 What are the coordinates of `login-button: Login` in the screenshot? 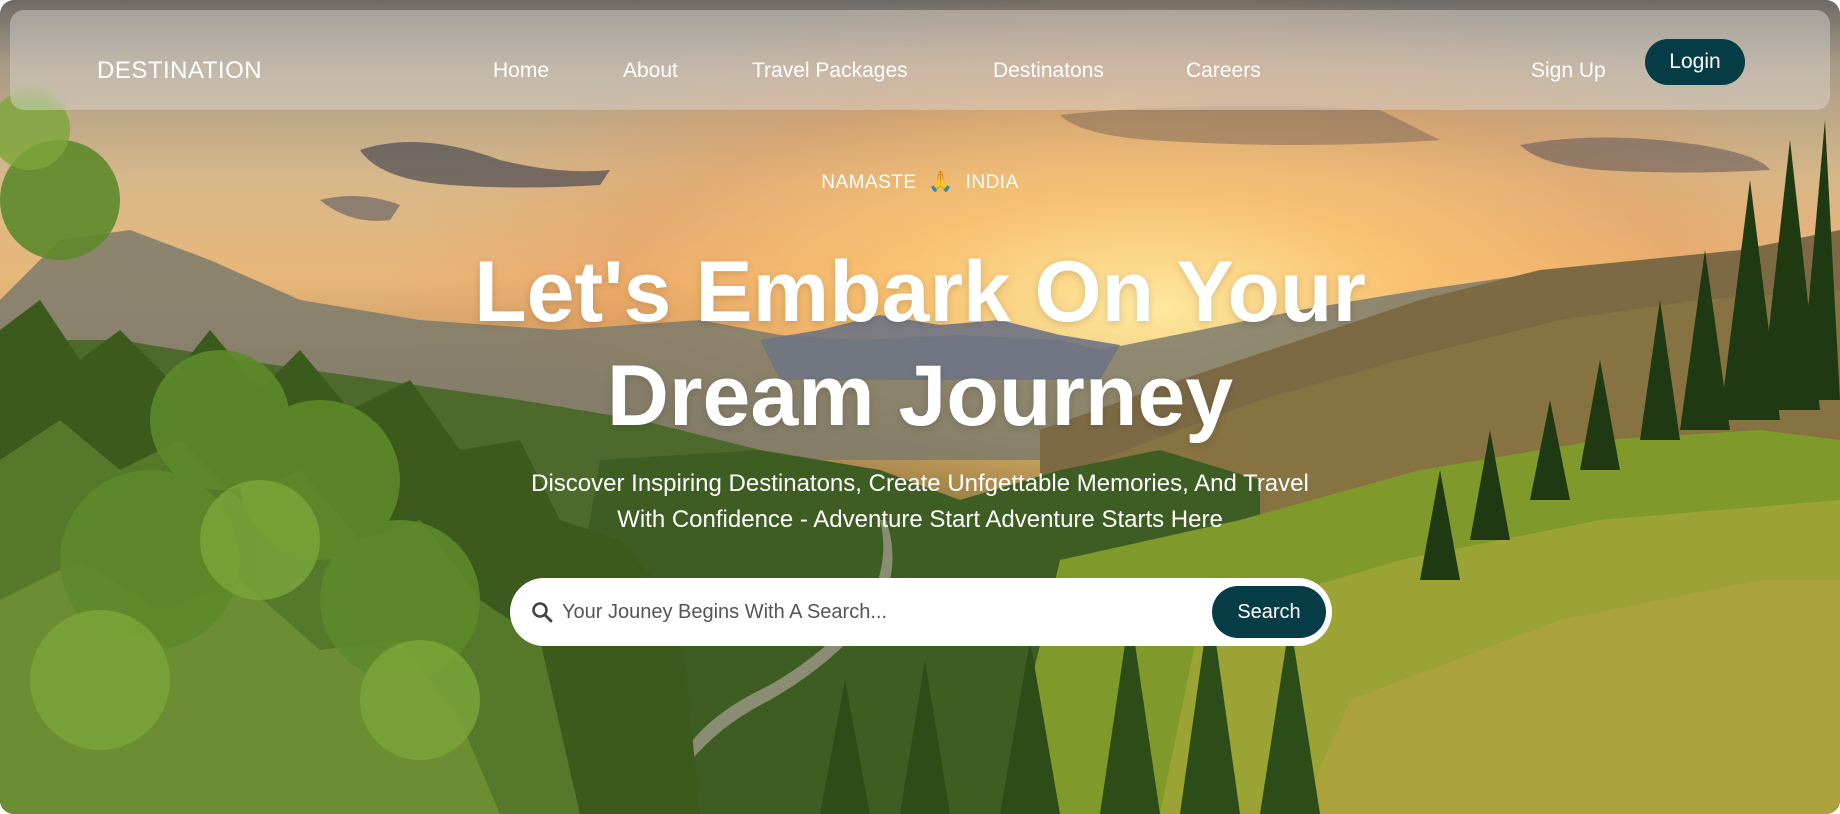 It's located at (1695, 62).